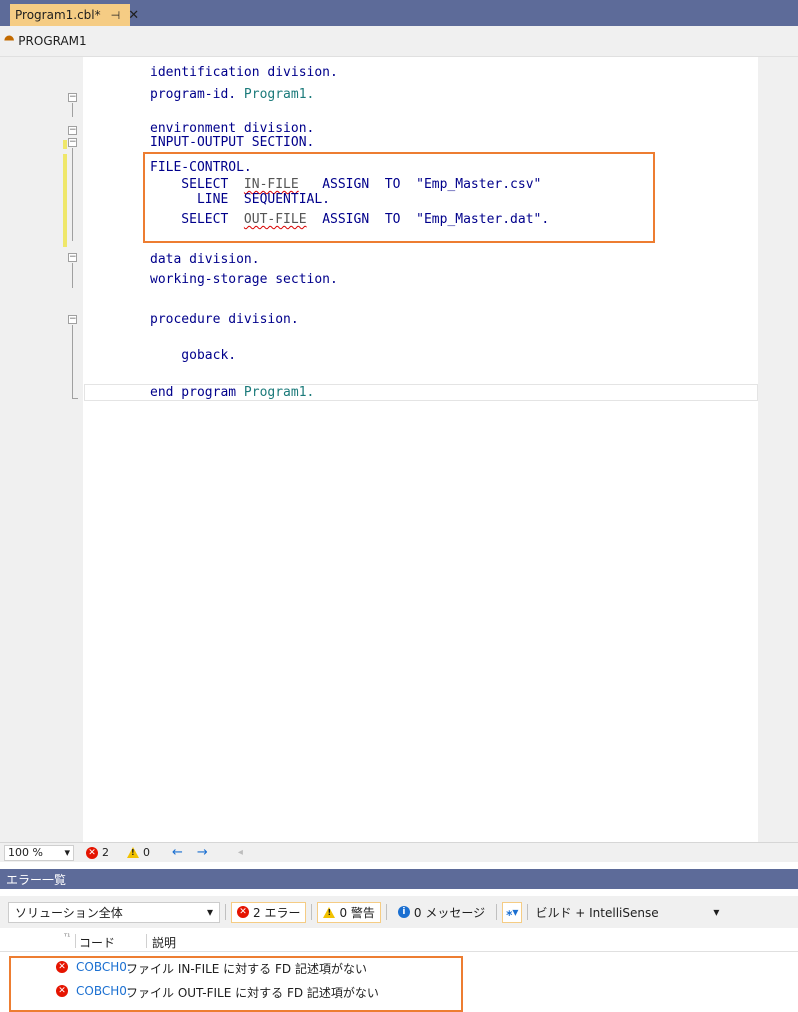 The image size is (798, 1012). Describe the element at coordinates (52, 41) in the screenshot. I see `navigation-program-label: PROGRAM1` at that location.